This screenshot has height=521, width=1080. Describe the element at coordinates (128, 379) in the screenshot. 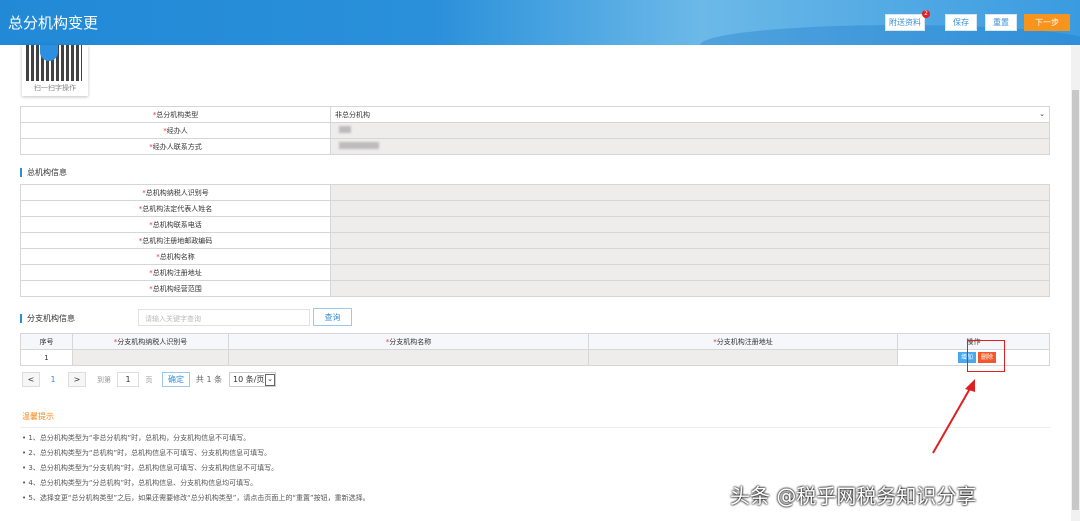

I see `page-number-input: 1` at that location.